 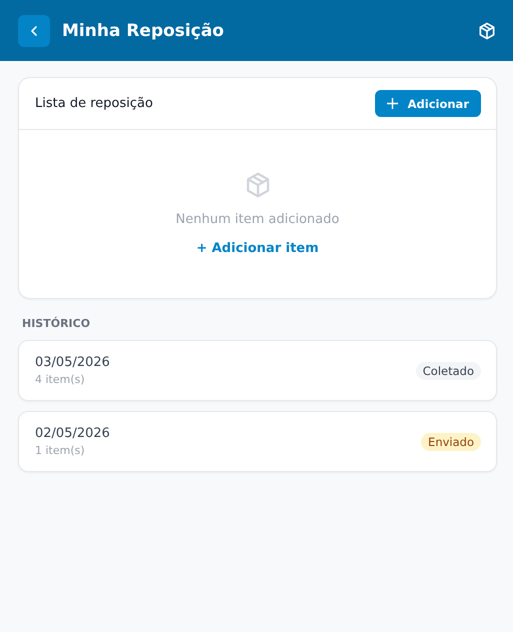 I want to click on item-count: 1 item(s), so click(x=60, y=450).